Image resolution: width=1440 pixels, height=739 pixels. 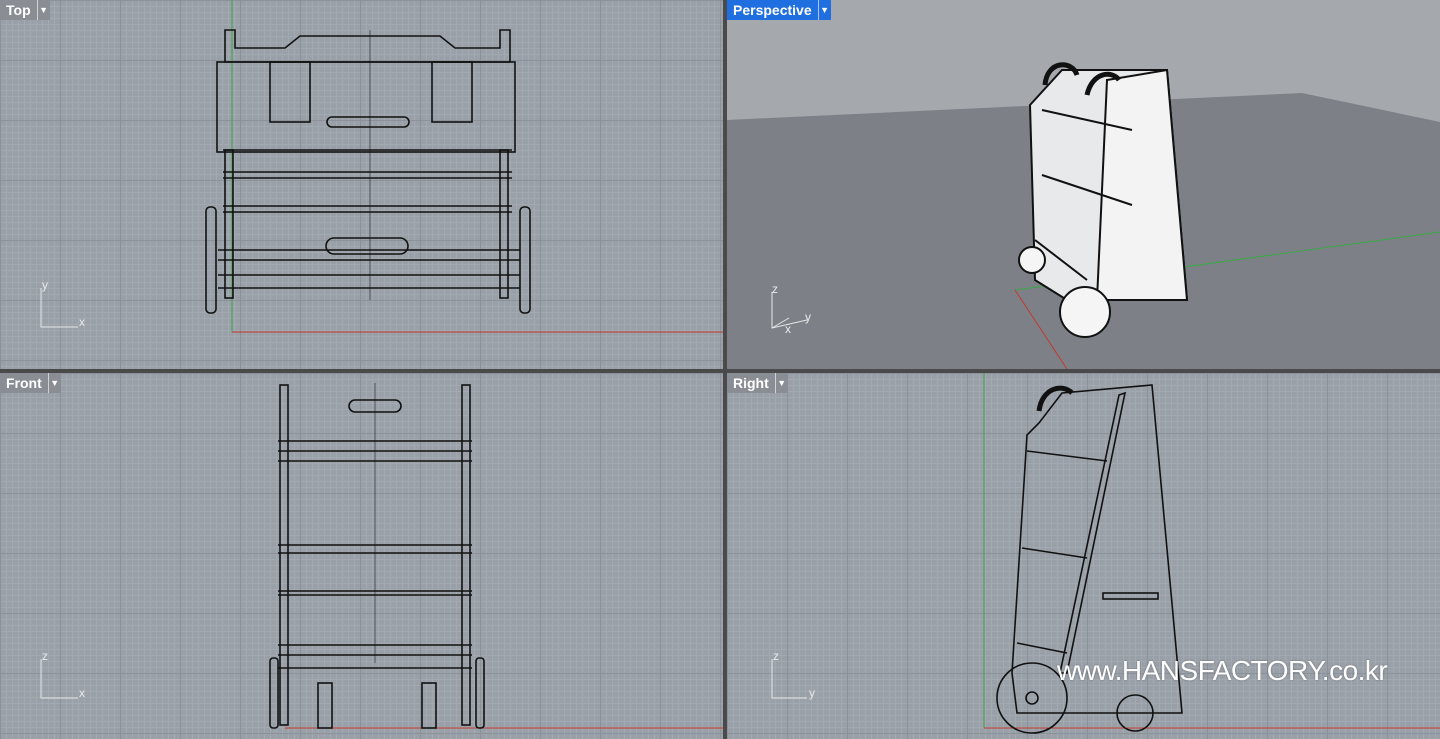 I want to click on tab-perspective-viewport: Perspective ▼, so click(x=779, y=10).